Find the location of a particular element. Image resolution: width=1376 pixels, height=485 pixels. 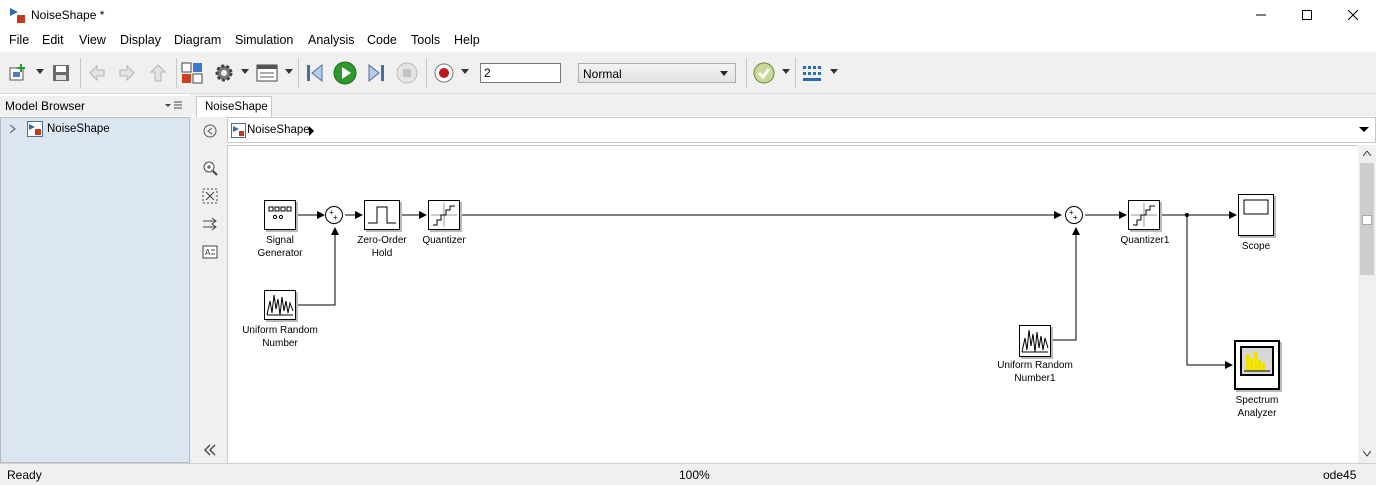

tab-noiseshape: NoiseShape is located at coordinates (234, 106).